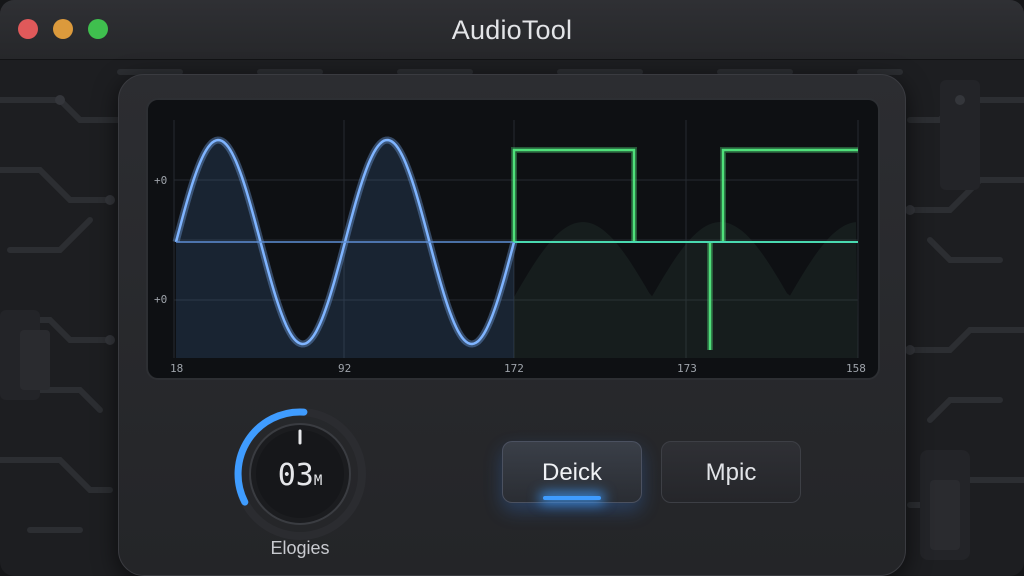 This screenshot has height=576, width=1024. I want to click on level-knob: 03M, so click(300, 474).